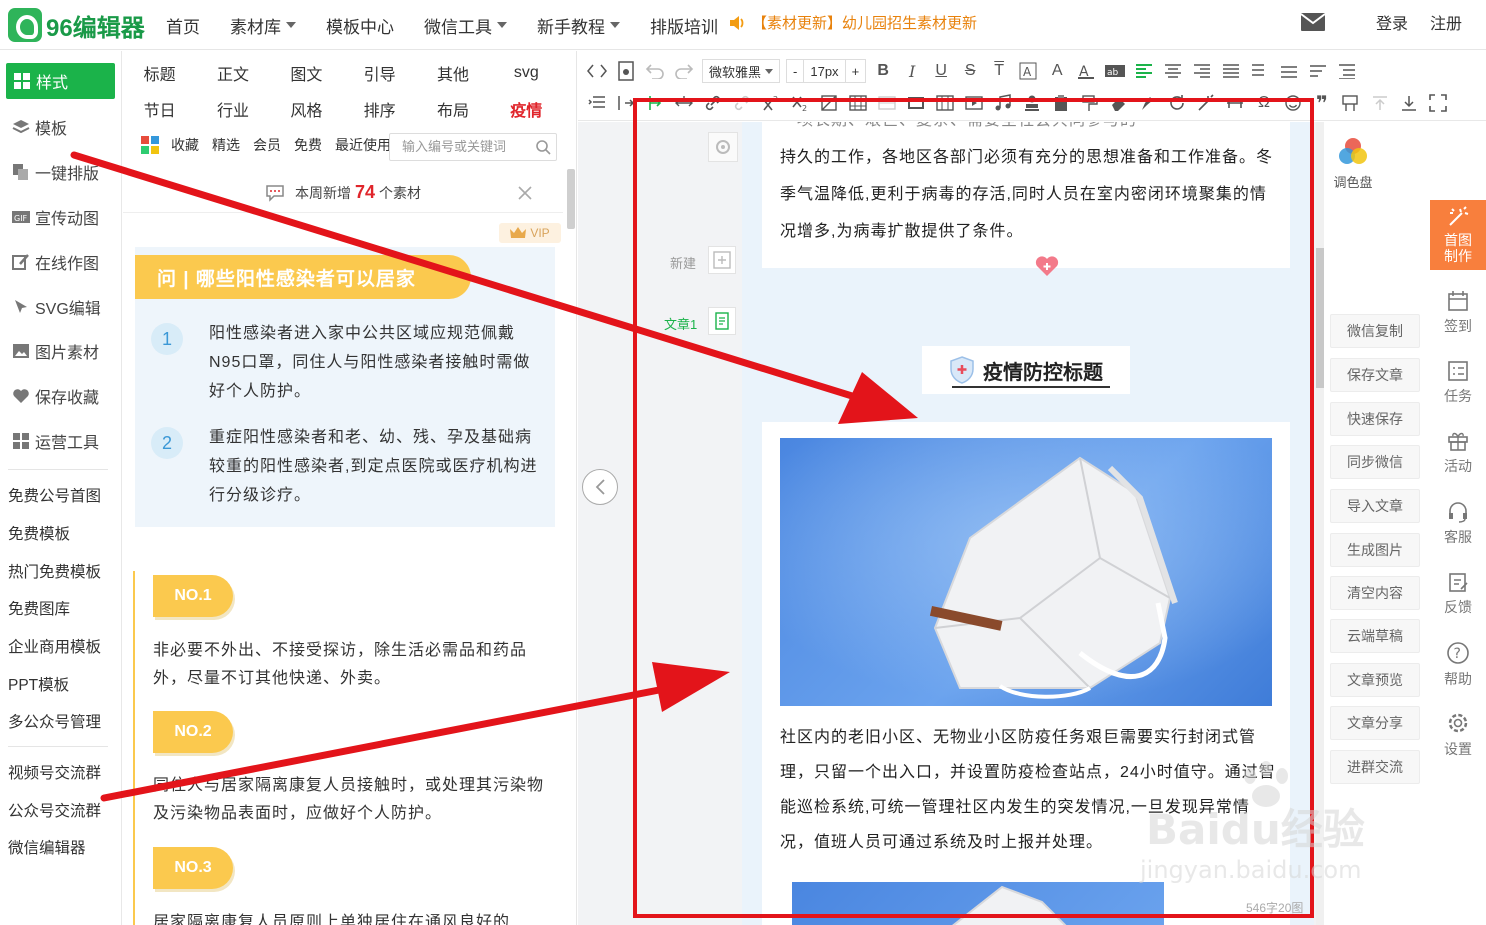 The height and width of the screenshot is (925, 1486). Describe the element at coordinates (526, 109) in the screenshot. I see `category-epidemic: 疫情` at that location.